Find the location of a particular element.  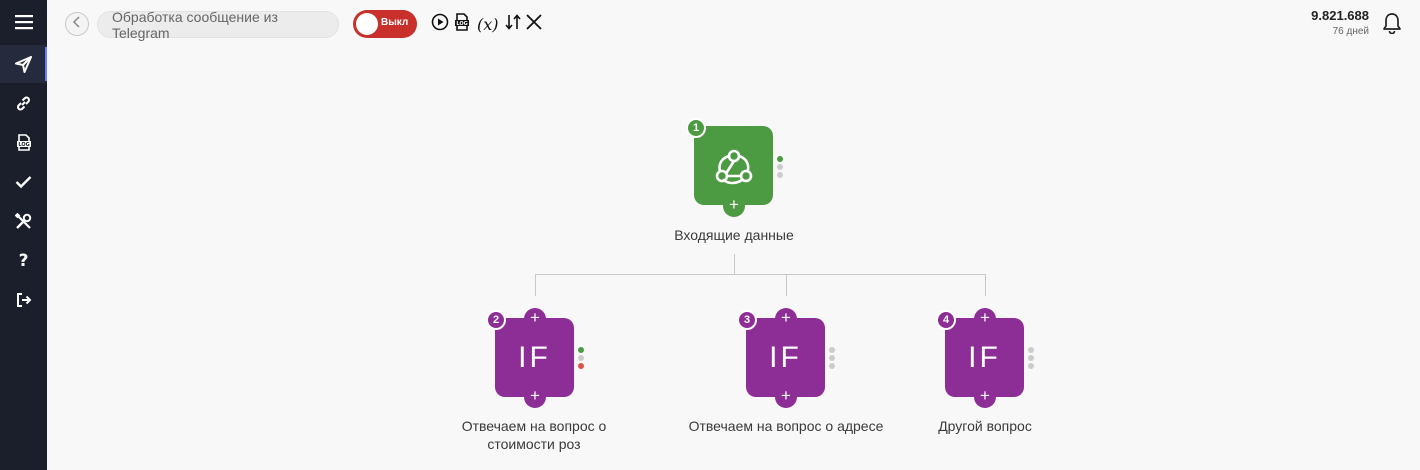

sort-button is located at coordinates (513, 24).